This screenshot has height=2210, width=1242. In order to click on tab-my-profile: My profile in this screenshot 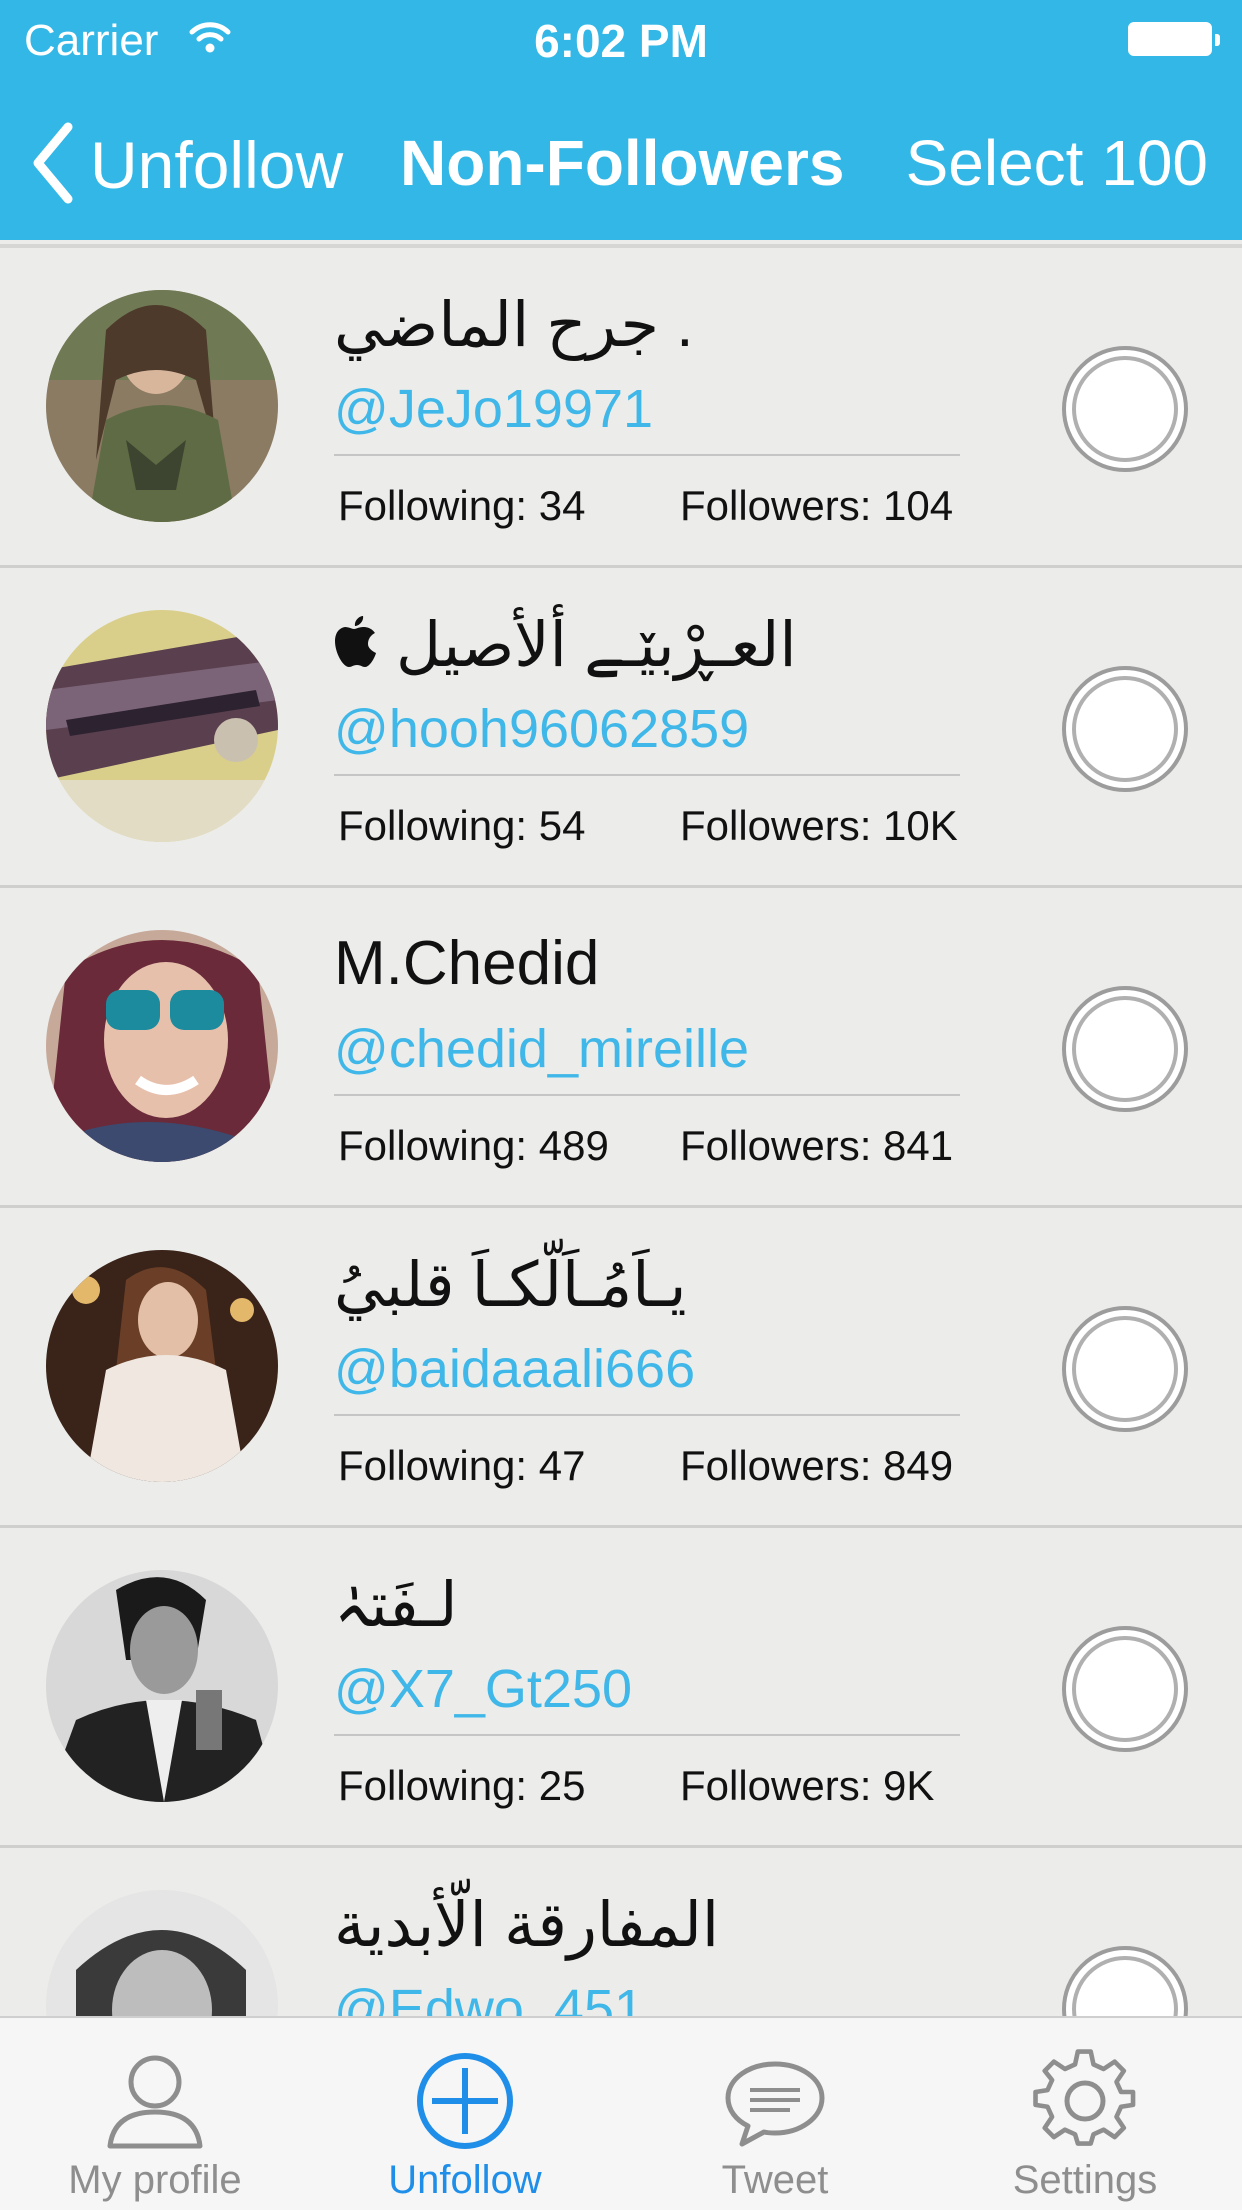, I will do `click(155, 2114)`.